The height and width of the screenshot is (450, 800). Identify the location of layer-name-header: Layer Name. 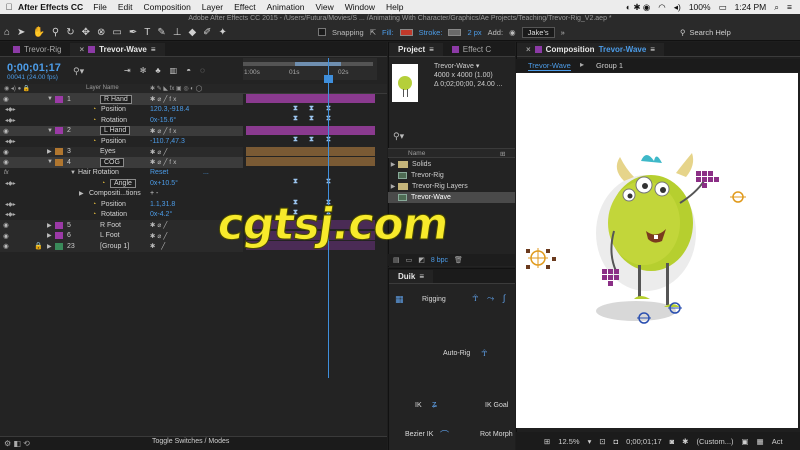
(102, 88).